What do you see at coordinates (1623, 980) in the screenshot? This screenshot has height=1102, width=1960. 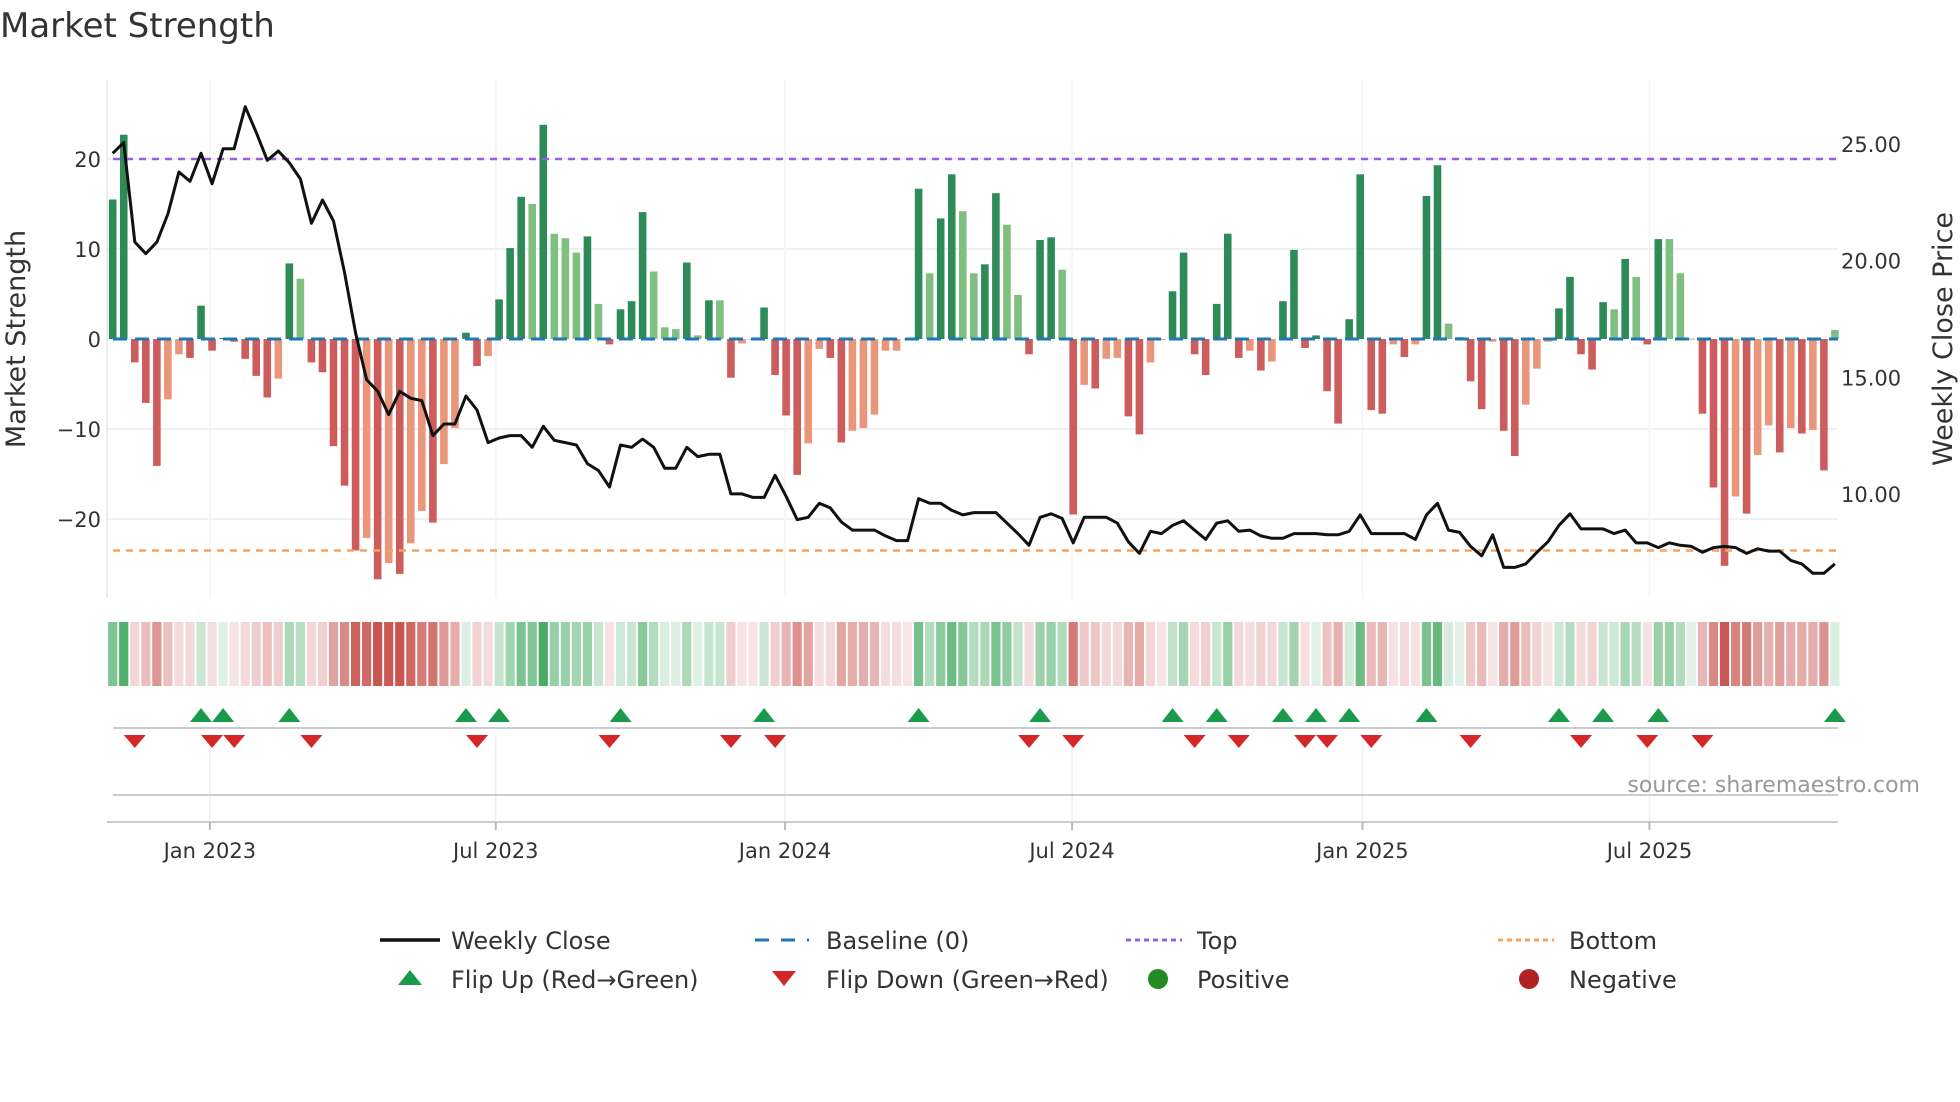 I see `legend-label: Negative` at bounding box center [1623, 980].